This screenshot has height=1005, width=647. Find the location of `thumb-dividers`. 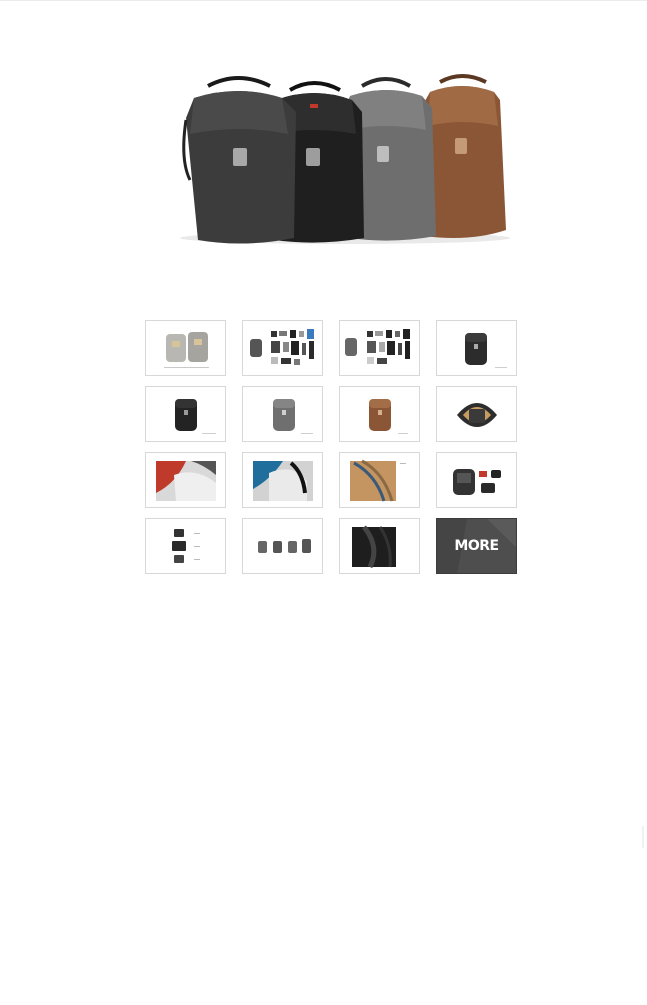

thumb-dividers is located at coordinates (282, 546).